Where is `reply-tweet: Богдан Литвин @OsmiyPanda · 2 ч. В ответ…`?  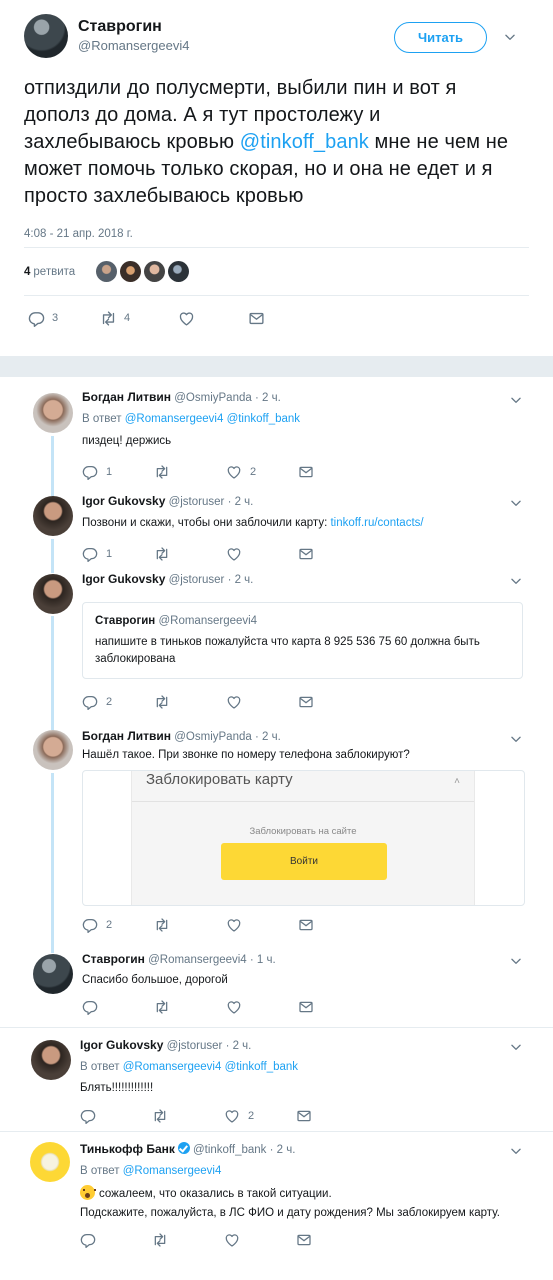 reply-tweet: Богдан Литвин @OsmiyPanda · 2 ч. В ответ… is located at coordinates (276, 433).